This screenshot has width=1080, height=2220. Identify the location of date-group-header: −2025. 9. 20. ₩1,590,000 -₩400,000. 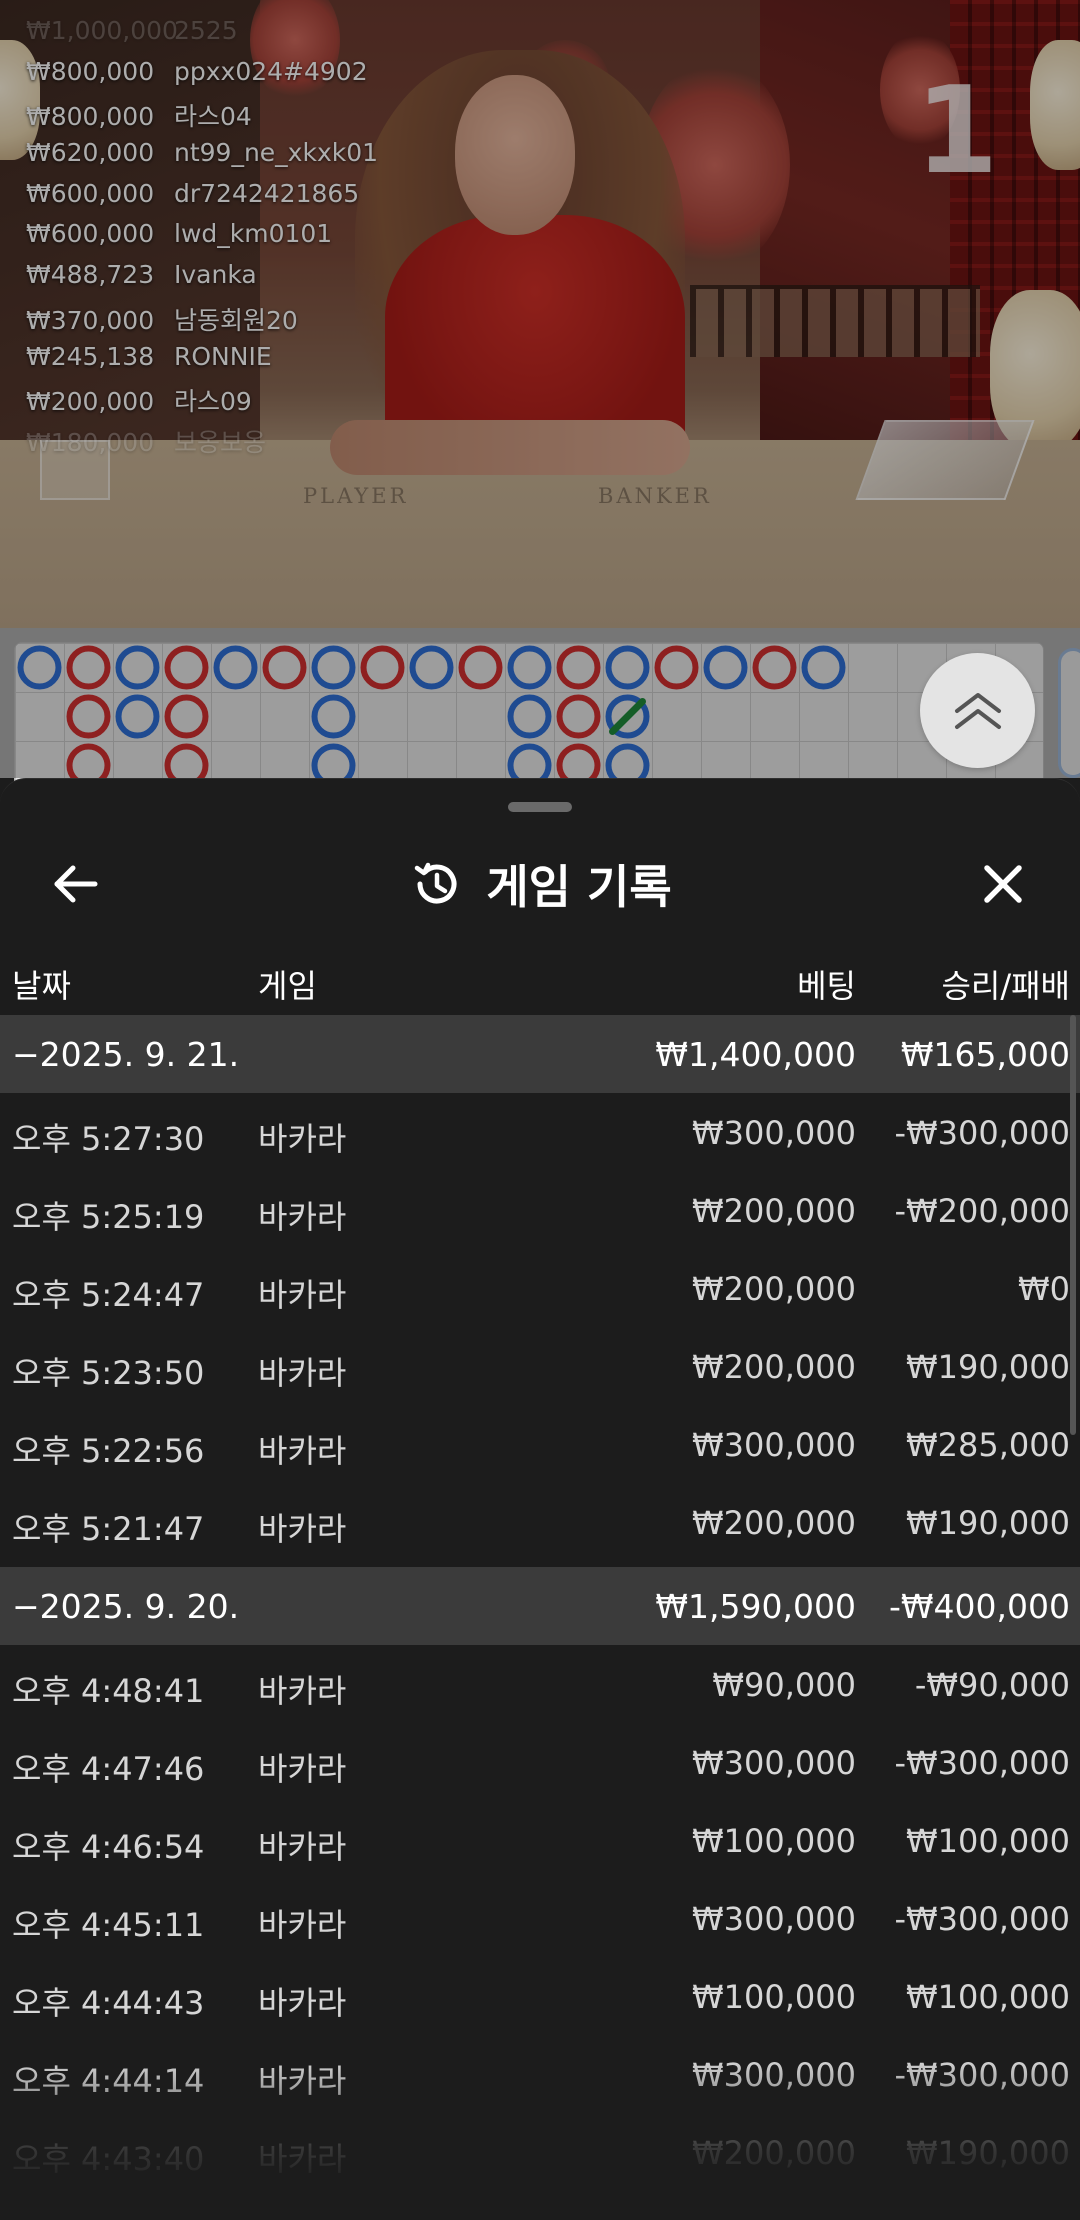
(540, 1606).